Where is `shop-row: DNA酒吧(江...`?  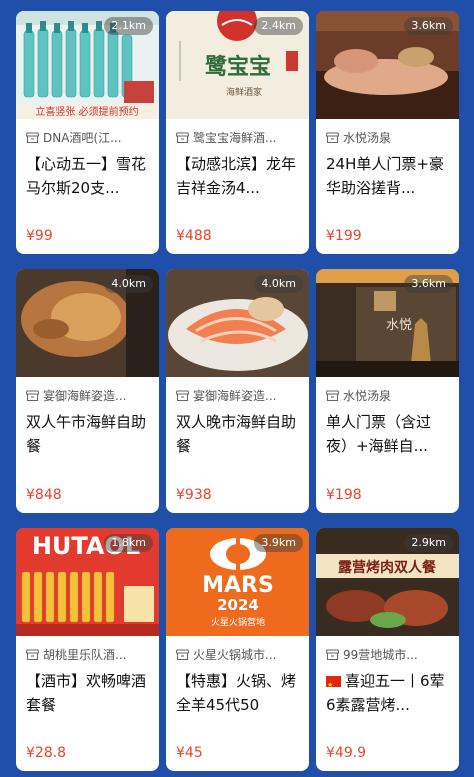 shop-row: DNA酒吧(江... is located at coordinates (88, 137).